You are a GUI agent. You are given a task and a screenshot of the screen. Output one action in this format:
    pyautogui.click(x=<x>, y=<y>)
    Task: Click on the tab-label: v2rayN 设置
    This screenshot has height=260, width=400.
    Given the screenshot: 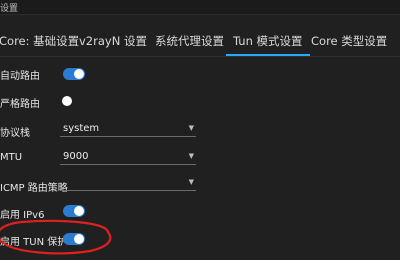 What is the action you would take?
    pyautogui.click(x=113, y=41)
    